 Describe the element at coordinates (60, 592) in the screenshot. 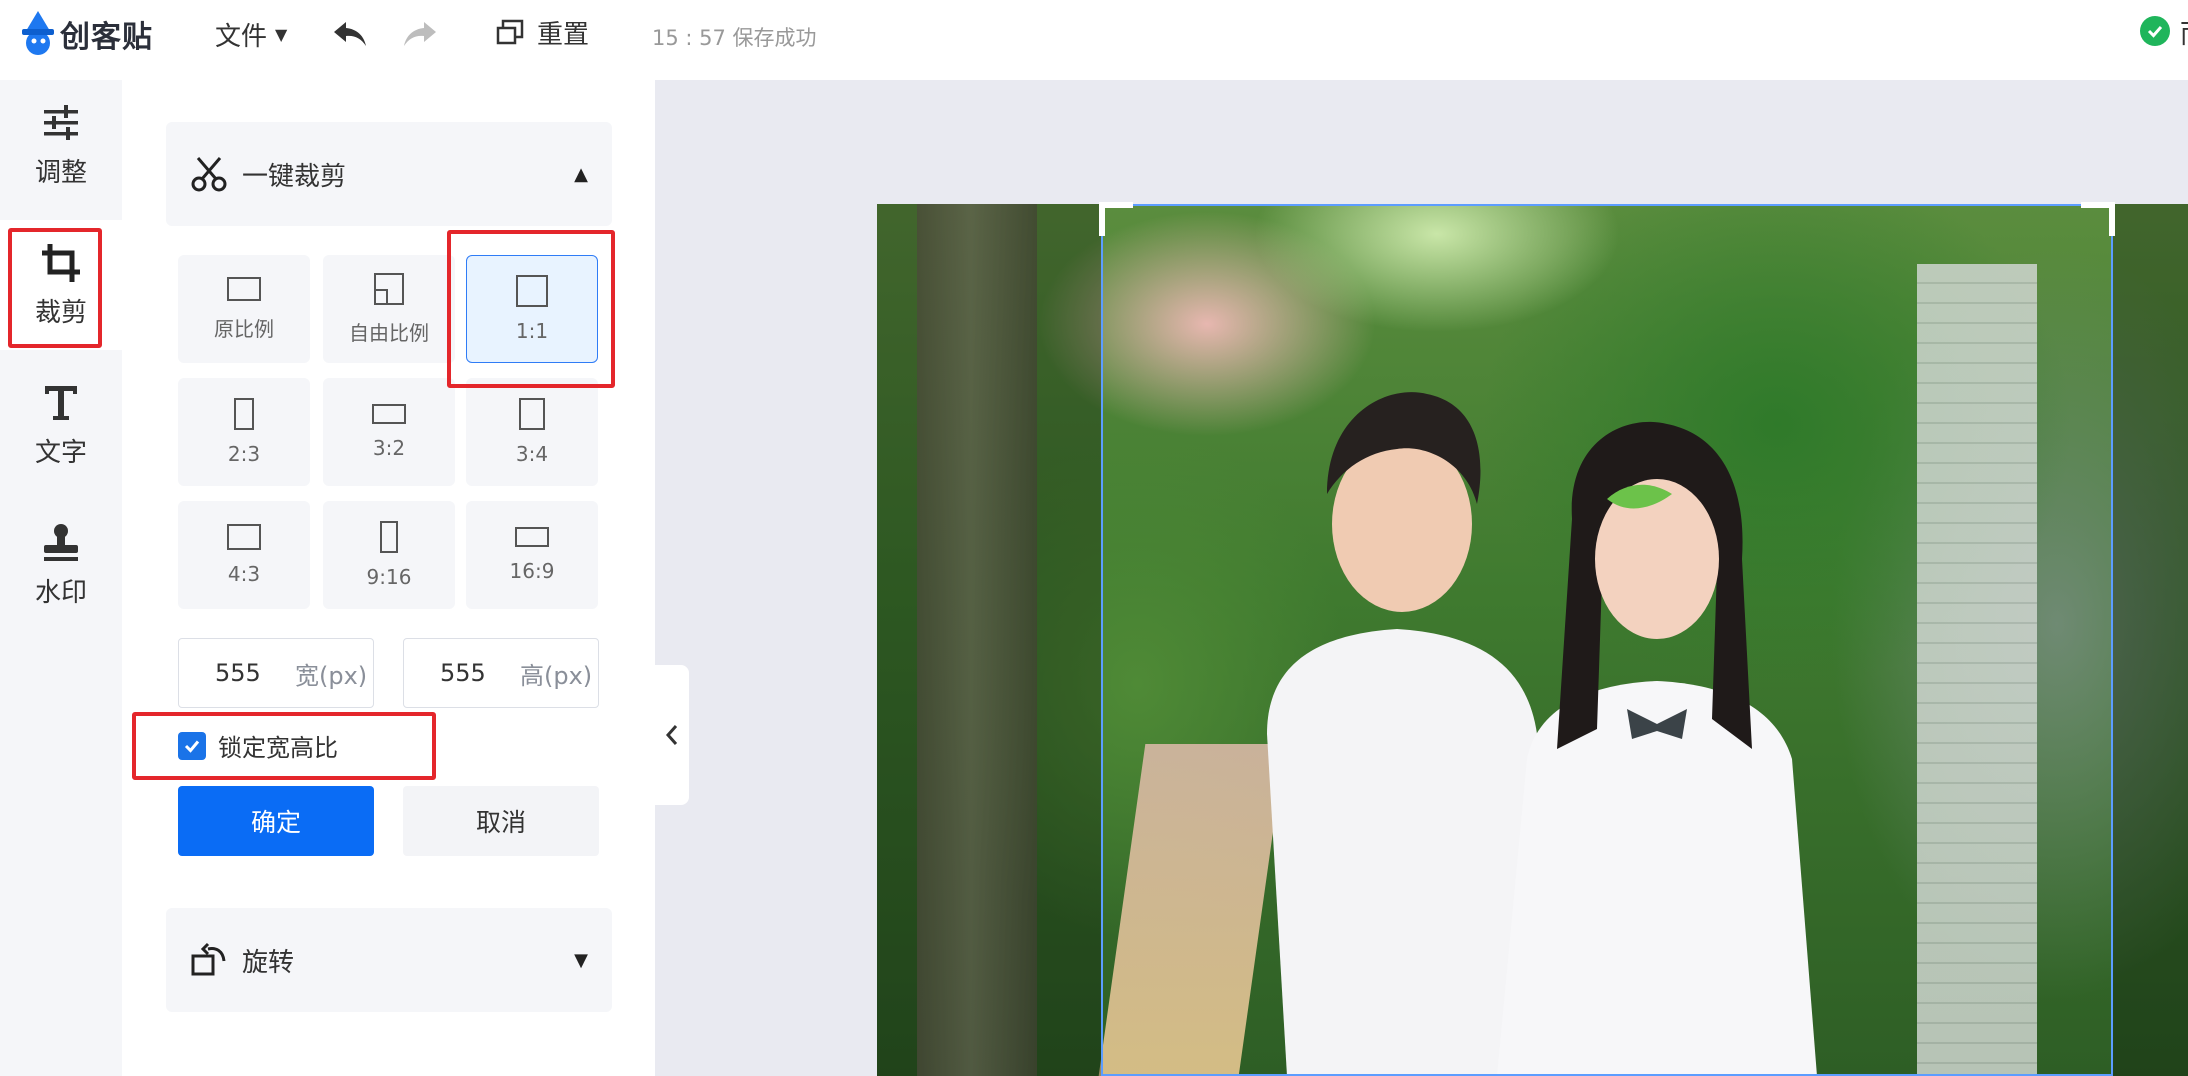

I see `rail-item-label: 水印` at that location.